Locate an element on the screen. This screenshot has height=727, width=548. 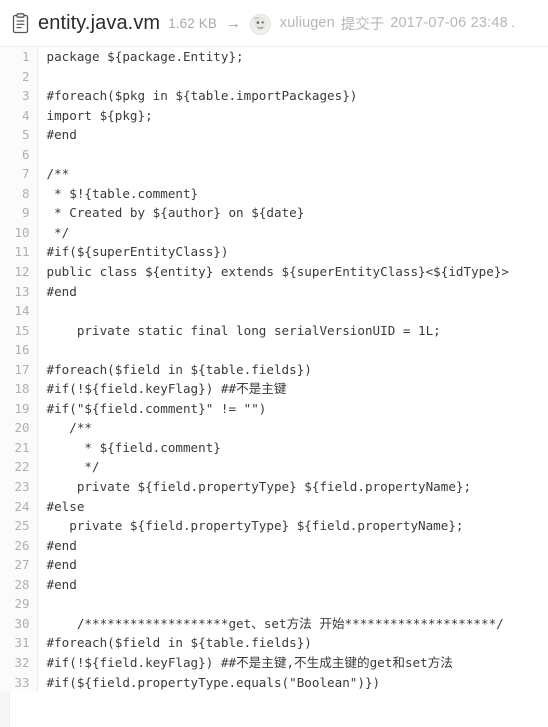
code-line-row: 9 * Created by ${author} on ${date} is located at coordinates (274, 213).